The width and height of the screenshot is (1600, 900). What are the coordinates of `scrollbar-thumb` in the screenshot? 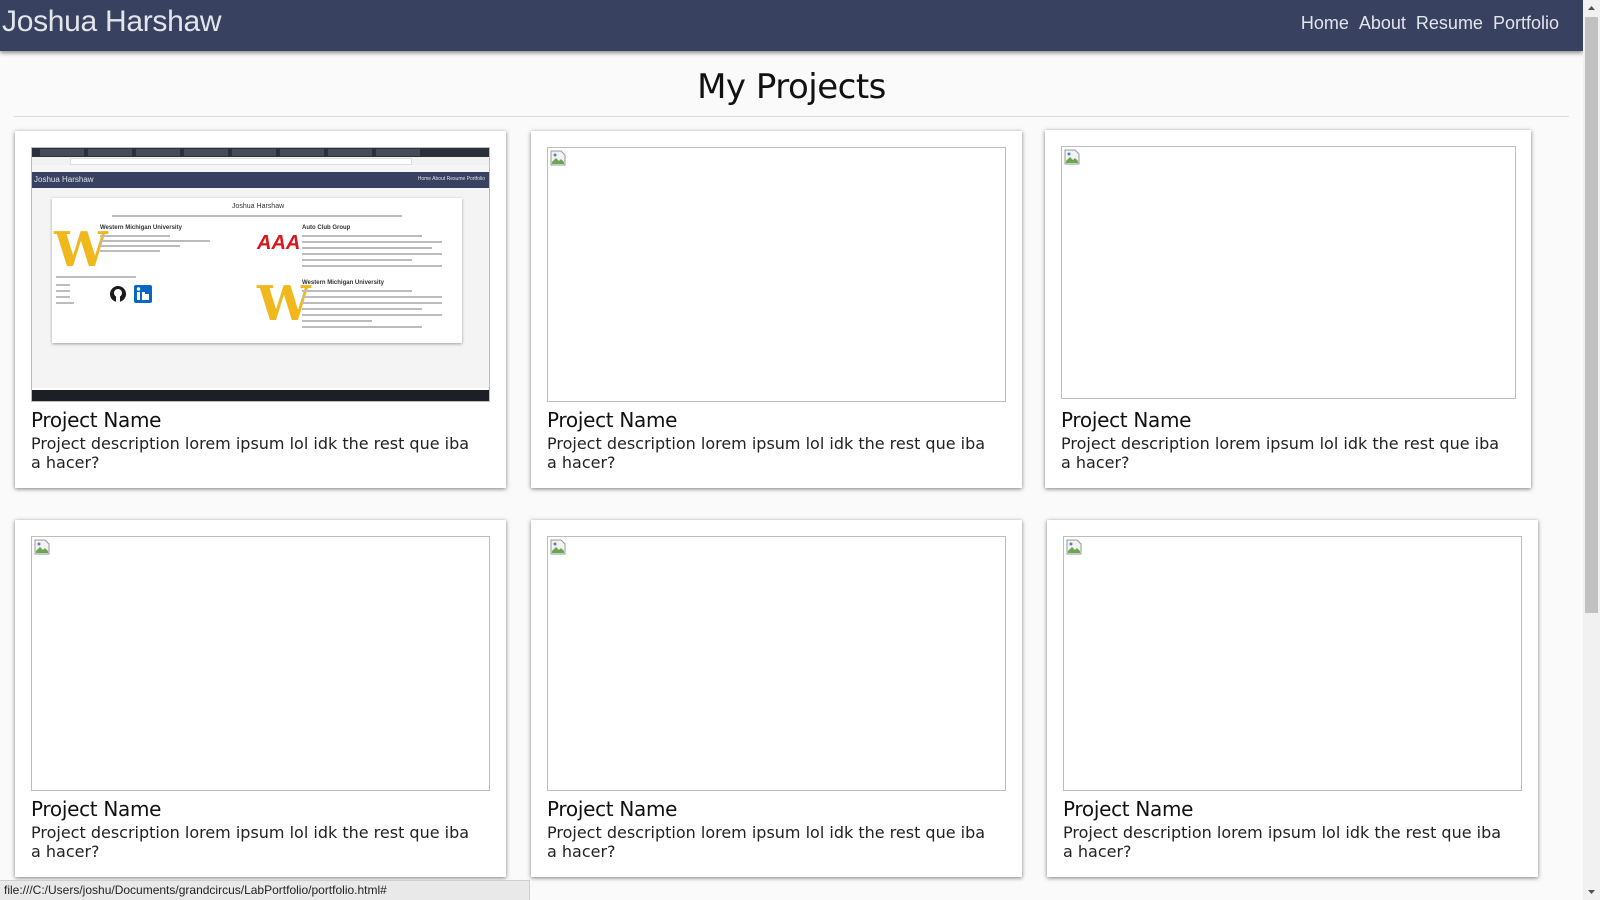 It's located at (1591, 315).